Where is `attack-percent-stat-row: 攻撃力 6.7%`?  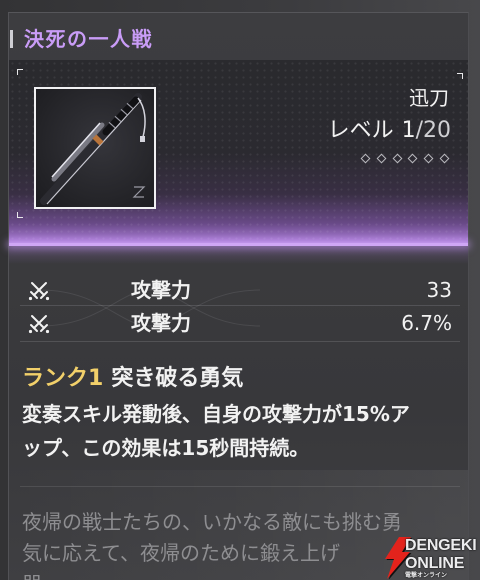 attack-percent-stat-row: 攻撃力 6.7% is located at coordinates (240, 323).